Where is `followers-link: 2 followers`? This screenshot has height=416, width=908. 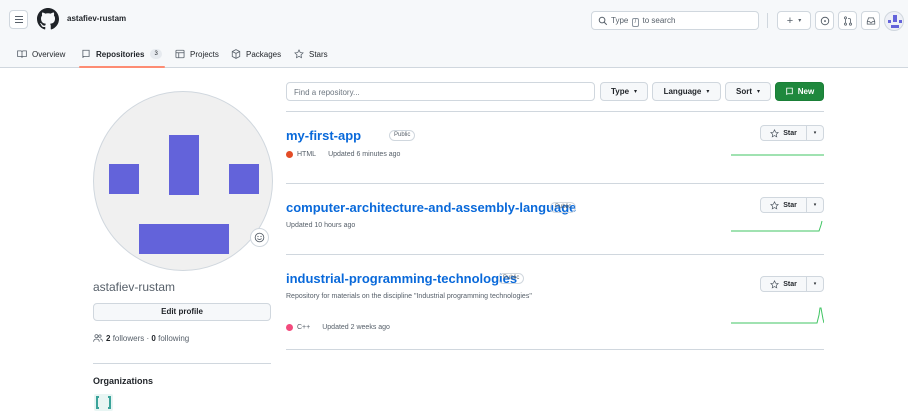 followers-link: 2 followers is located at coordinates (125, 338).